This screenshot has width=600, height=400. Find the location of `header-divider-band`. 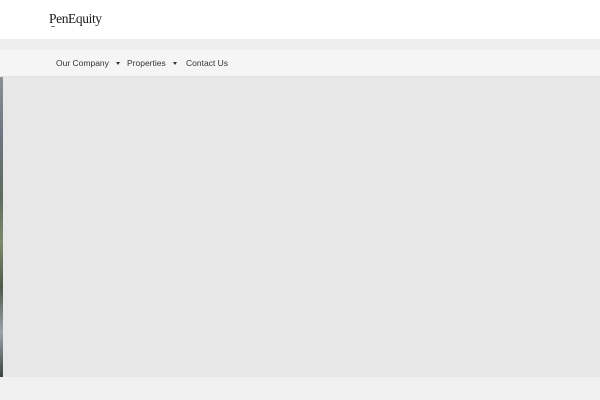

header-divider-band is located at coordinates (300, 44).